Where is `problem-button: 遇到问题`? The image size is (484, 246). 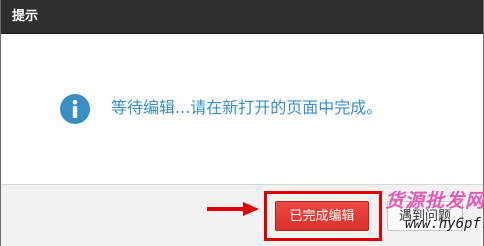 problem-button: 遇到问题 is located at coordinates (425, 216).